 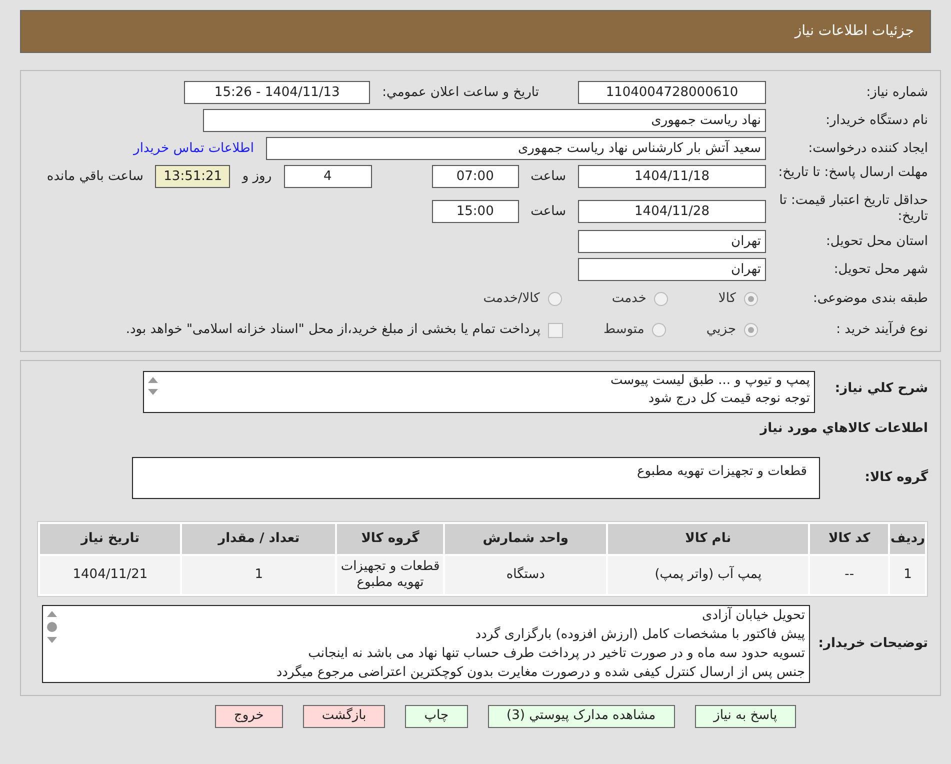 What do you see at coordinates (525, 575) in the screenshot?
I see `table-cell: دستگاه` at bounding box center [525, 575].